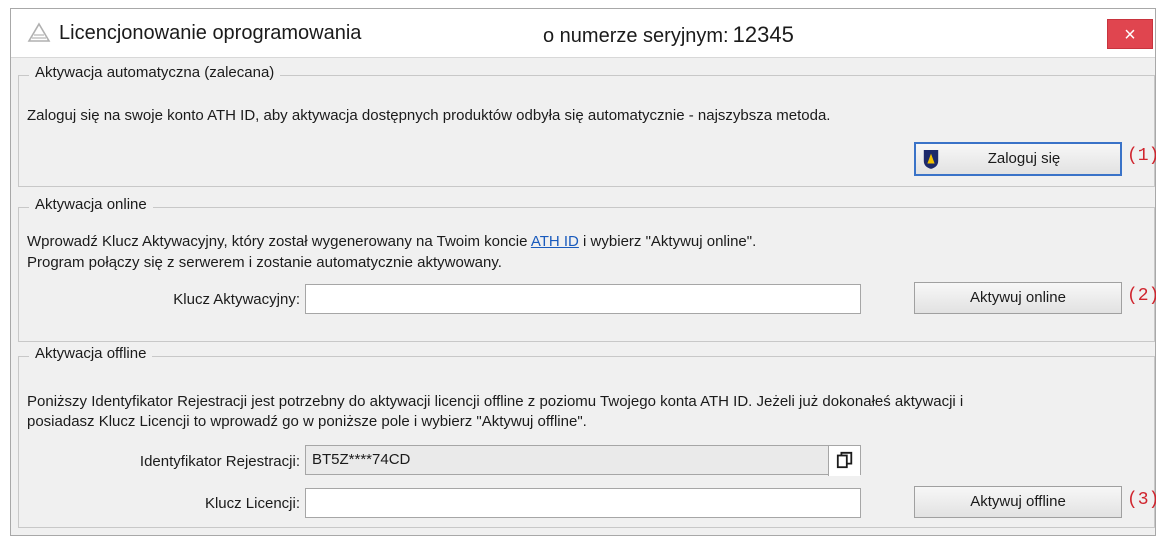 Image resolution: width=1156 pixels, height=540 pixels. What do you see at coordinates (583, 503) in the screenshot?
I see `license-key-input` at bounding box center [583, 503].